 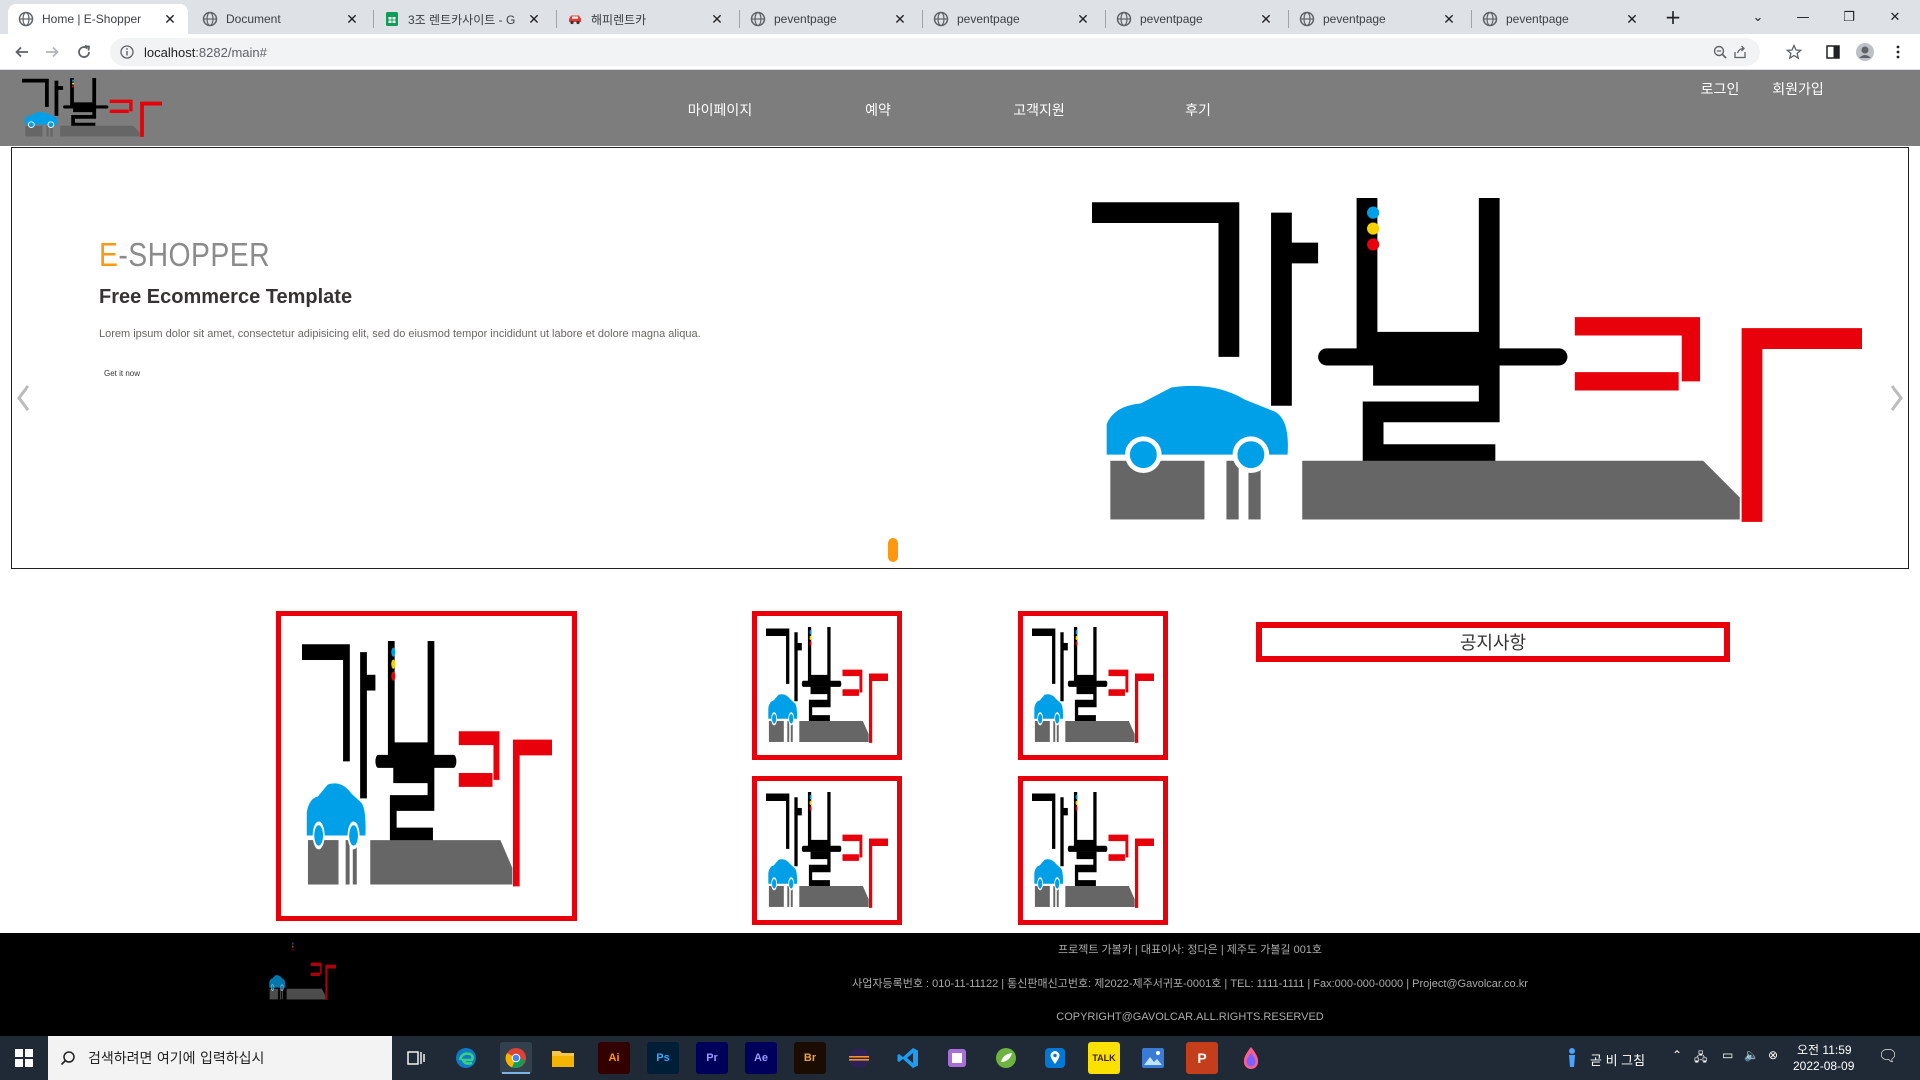 What do you see at coordinates (1006, 1058) in the screenshot?
I see `spring-icon` at bounding box center [1006, 1058].